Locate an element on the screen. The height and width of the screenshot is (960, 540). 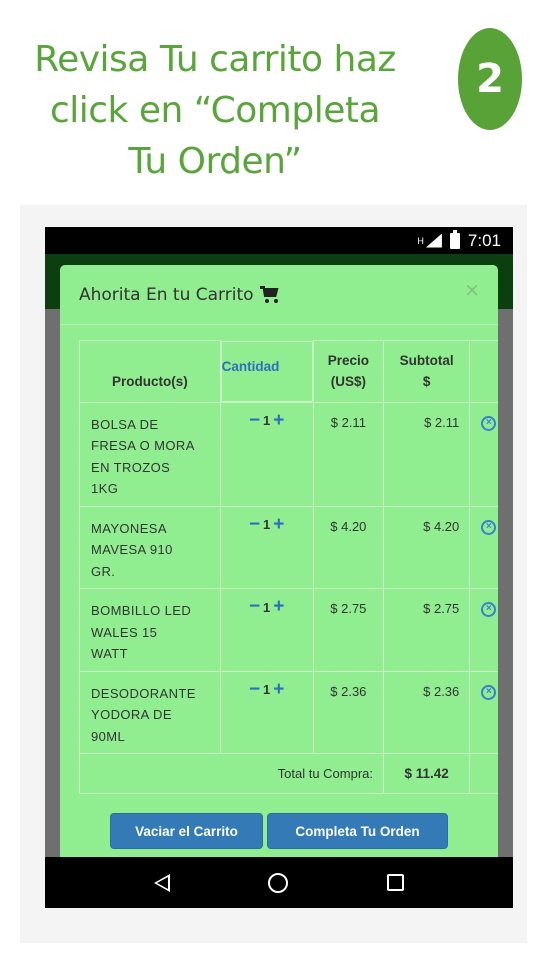
headline-line-1: Revisa Tu carrito haz is located at coordinates (215, 59).